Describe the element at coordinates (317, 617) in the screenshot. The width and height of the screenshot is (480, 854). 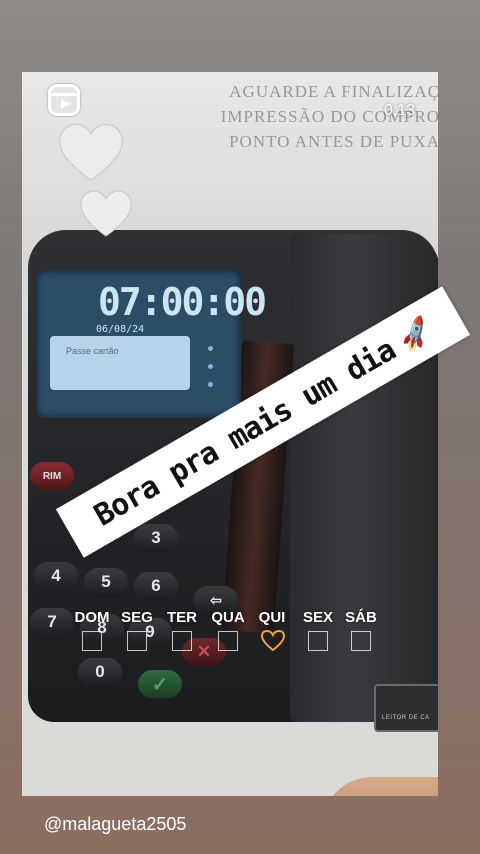
I see `day-label-sex: SEX` at that location.